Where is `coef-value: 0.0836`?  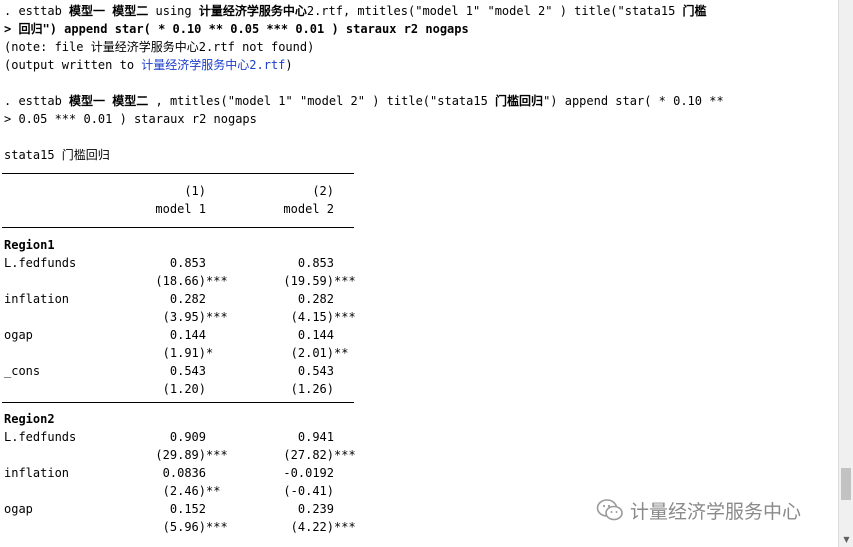
coef-value: 0.0836 is located at coordinates (184, 473).